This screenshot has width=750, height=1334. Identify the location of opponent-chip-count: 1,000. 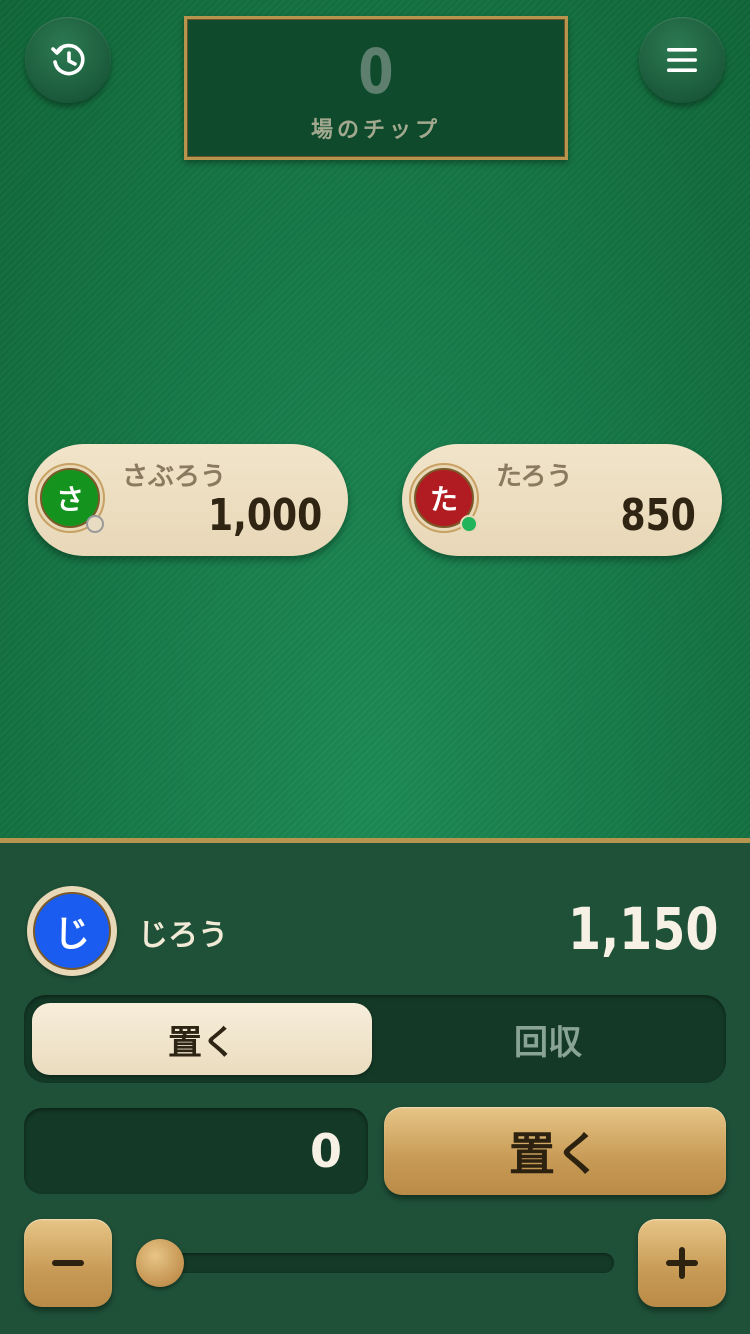
(264, 515).